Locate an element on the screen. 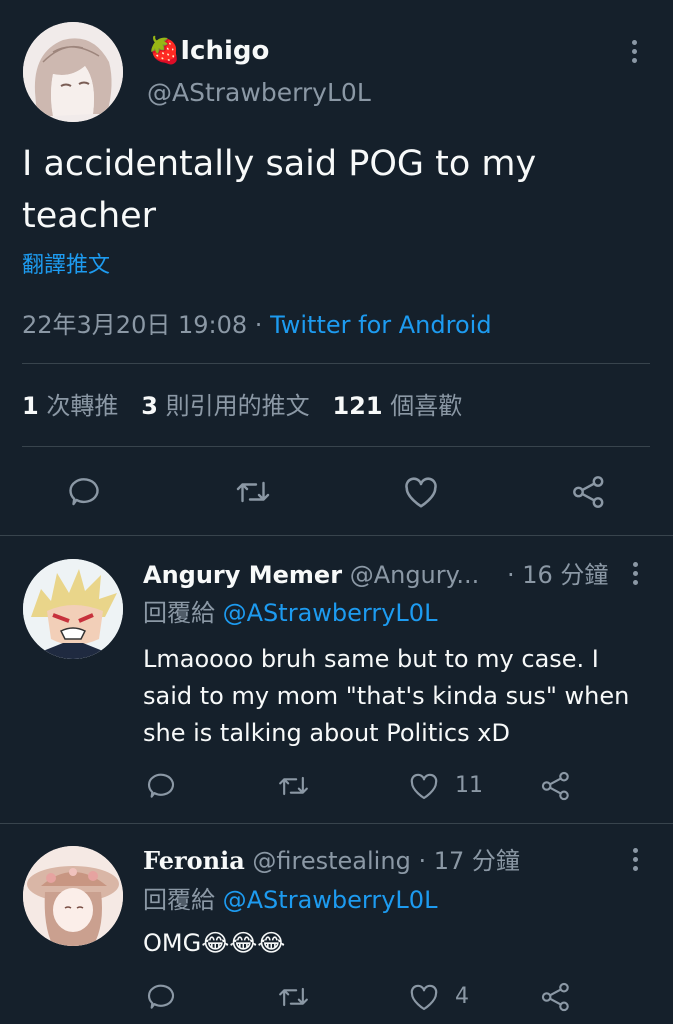 This screenshot has height=1024, width=673. translate-tweet-link: 翻譯推文 is located at coordinates (66, 266).